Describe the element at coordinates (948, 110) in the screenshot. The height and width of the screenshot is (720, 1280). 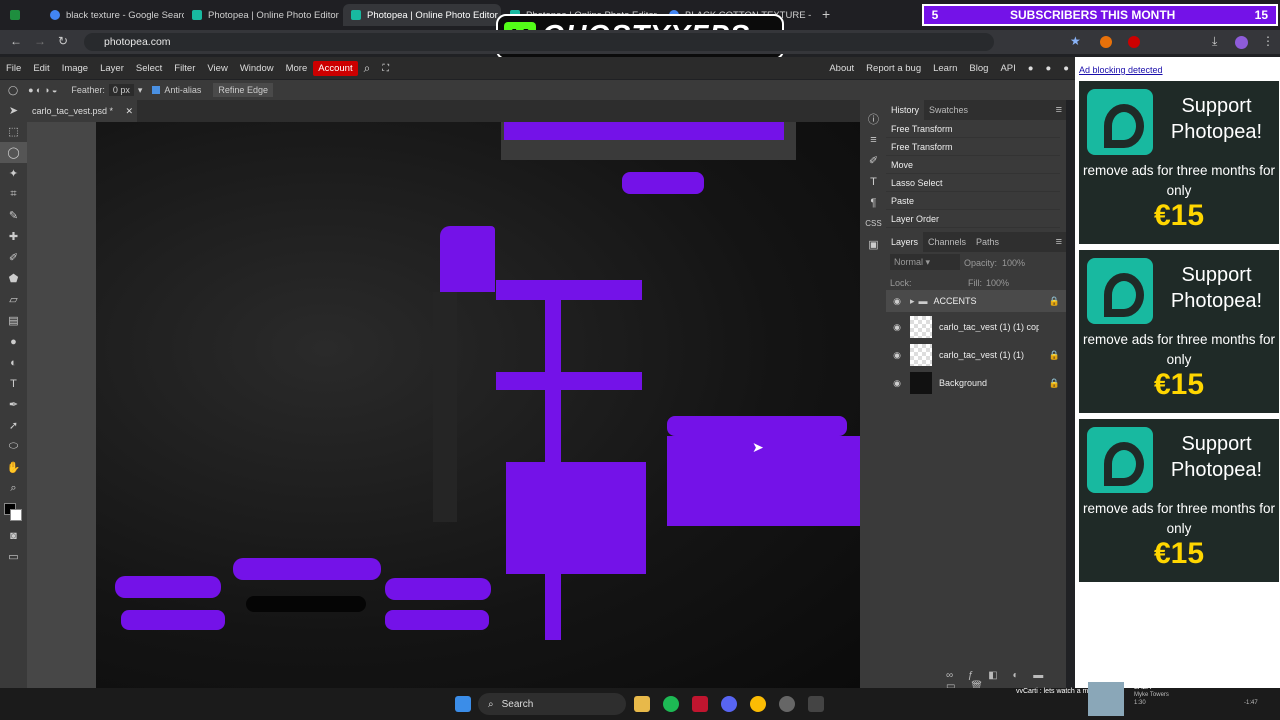
I see `tab-swatches: Swatches` at that location.